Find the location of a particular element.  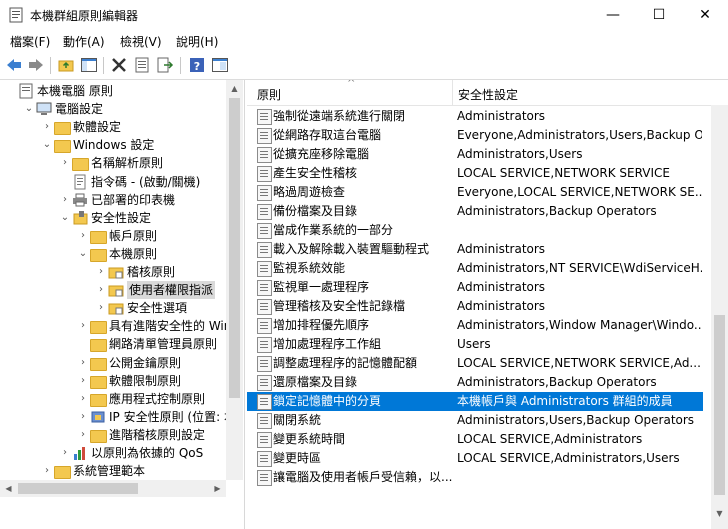

tree-vertical-scrollbar: ▲ is located at coordinates (234, 280).